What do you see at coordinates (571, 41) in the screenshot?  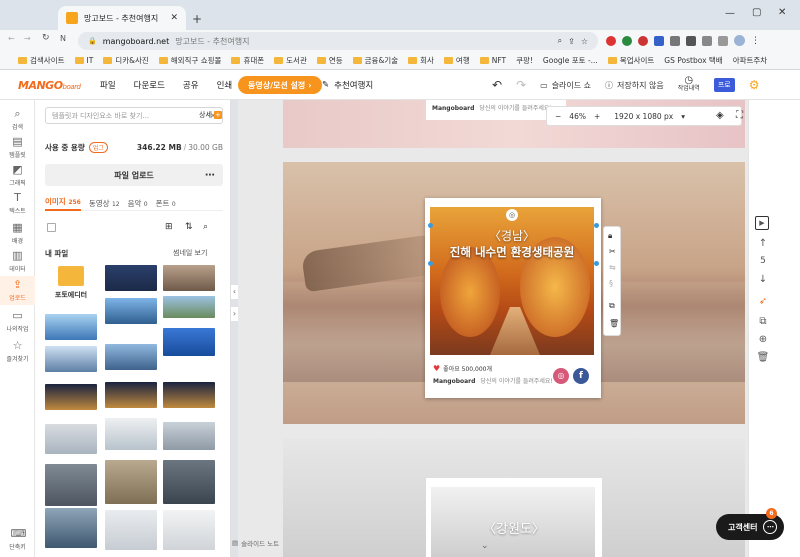 I see `share-icon: ⇪` at bounding box center [571, 41].